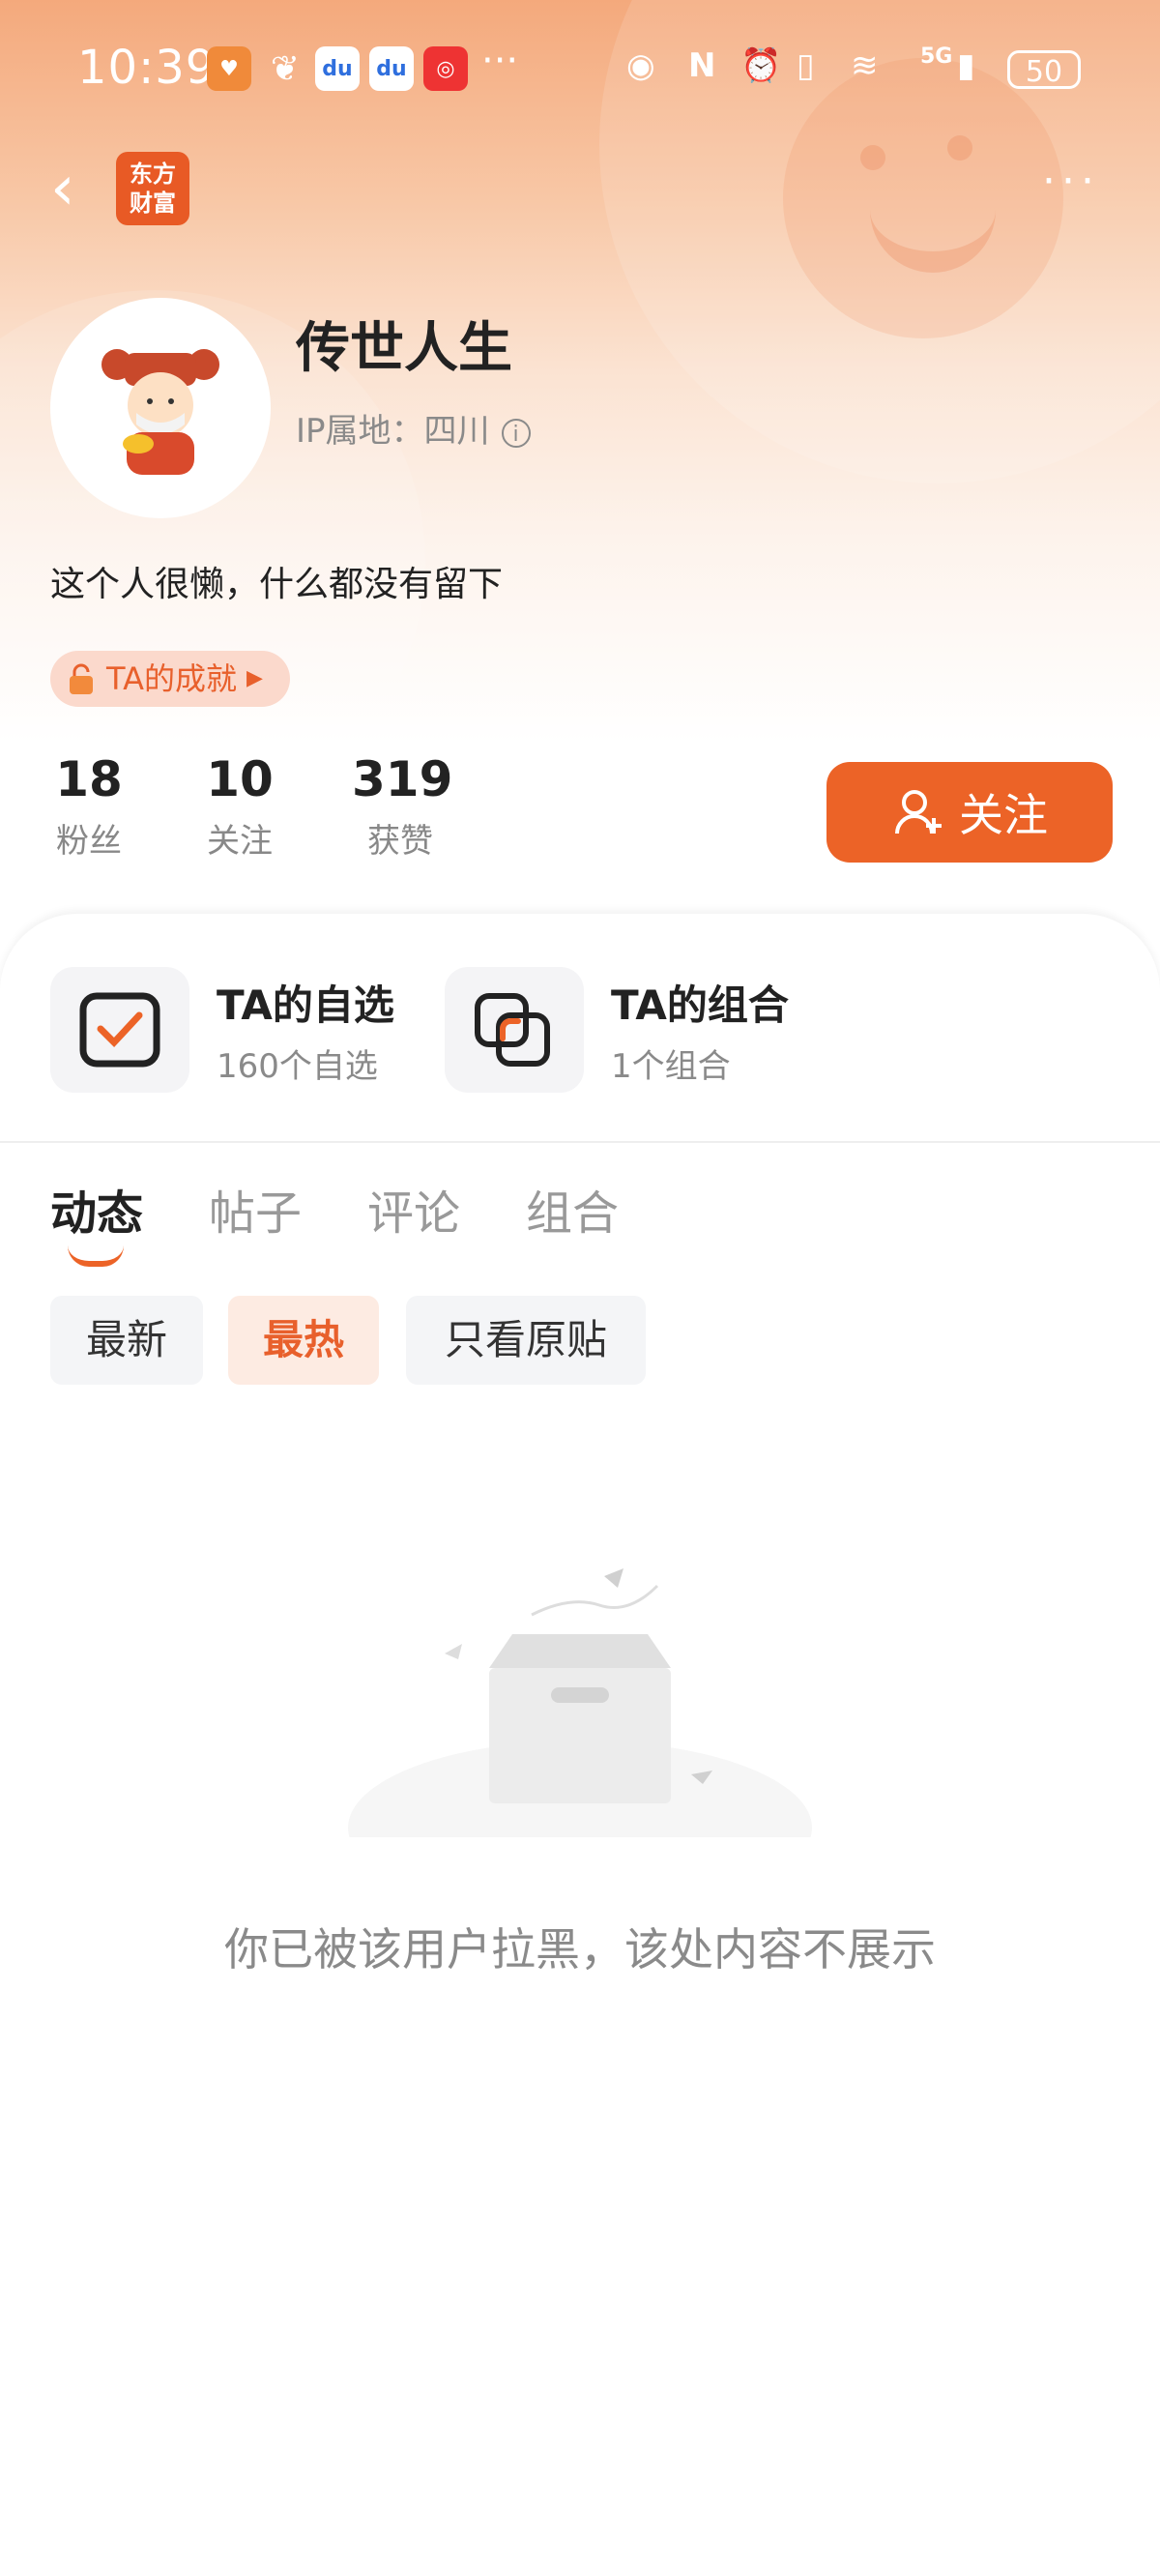 The height and width of the screenshot is (2576, 1160). What do you see at coordinates (285, 68) in the screenshot?
I see `feather-app-icon: ❦` at bounding box center [285, 68].